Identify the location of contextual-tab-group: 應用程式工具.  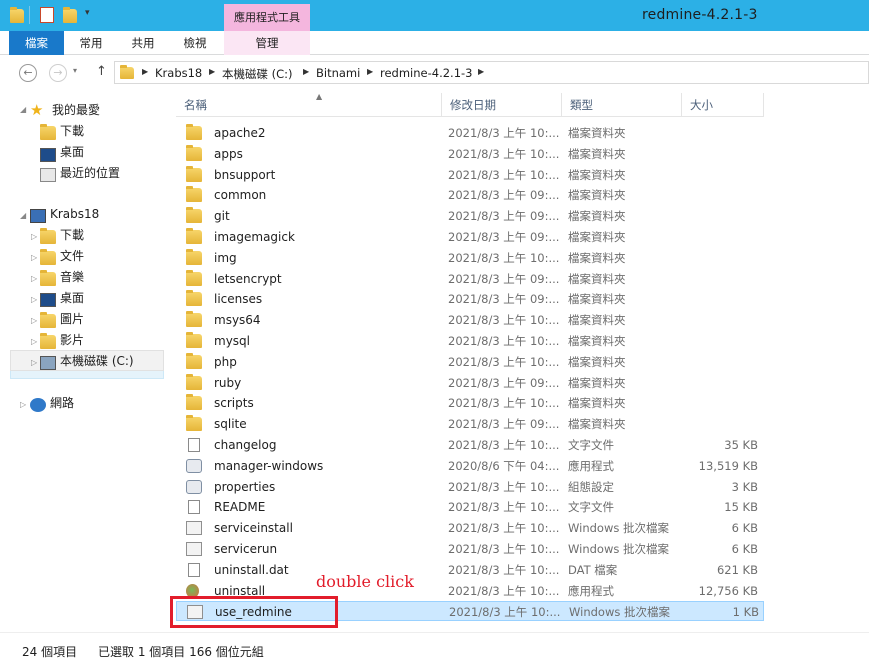
(267, 17).